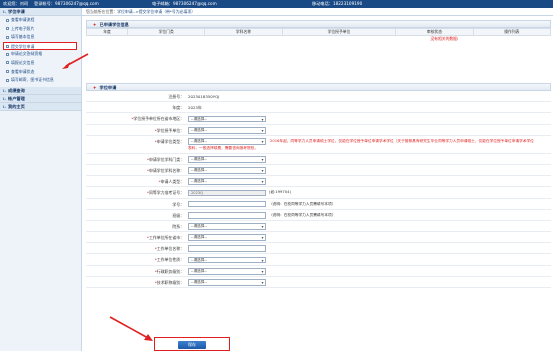  I want to click on sidebar-item-basic-info: 填写基本信息, so click(40, 37).